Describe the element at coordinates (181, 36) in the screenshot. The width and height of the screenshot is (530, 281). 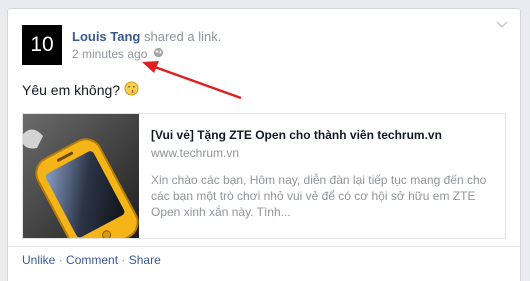
I see `story-action-text: shared a link.` at that location.